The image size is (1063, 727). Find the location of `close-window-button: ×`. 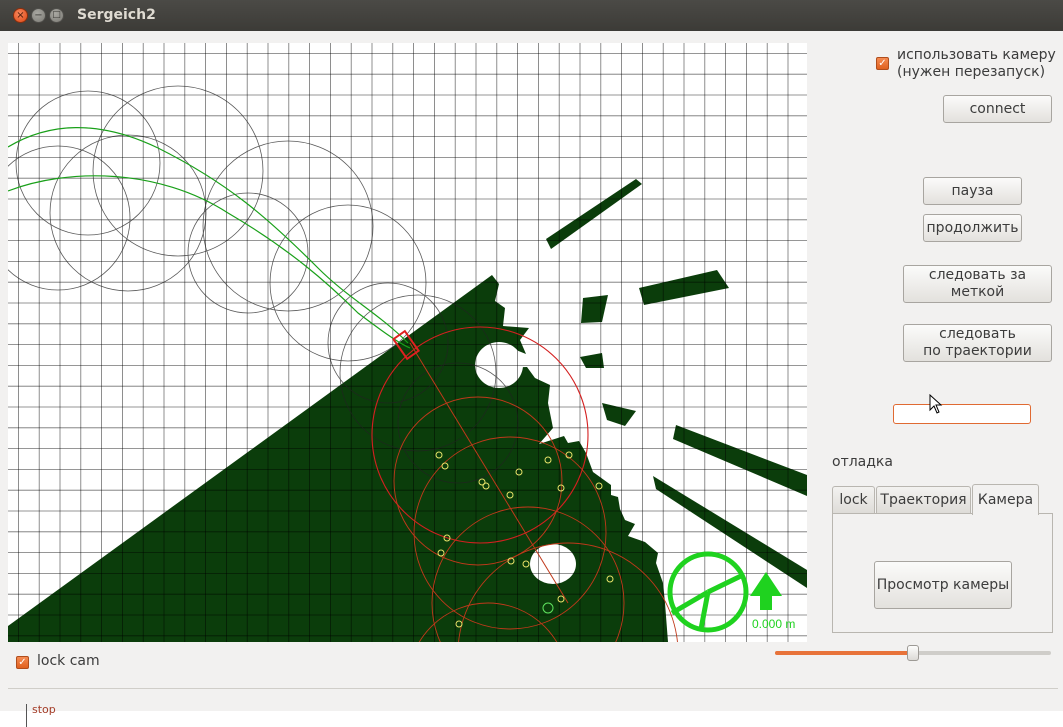

close-window-button: × is located at coordinates (20, 15).